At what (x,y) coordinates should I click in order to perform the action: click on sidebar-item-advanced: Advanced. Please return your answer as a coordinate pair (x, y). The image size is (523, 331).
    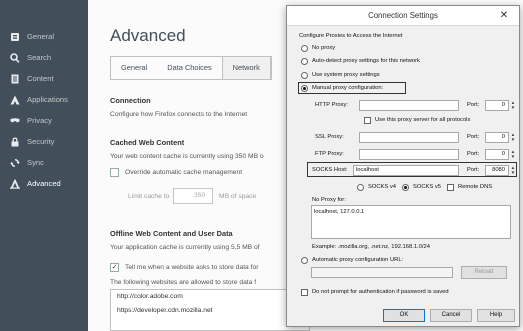
    Looking at the image, I should click on (44, 183).